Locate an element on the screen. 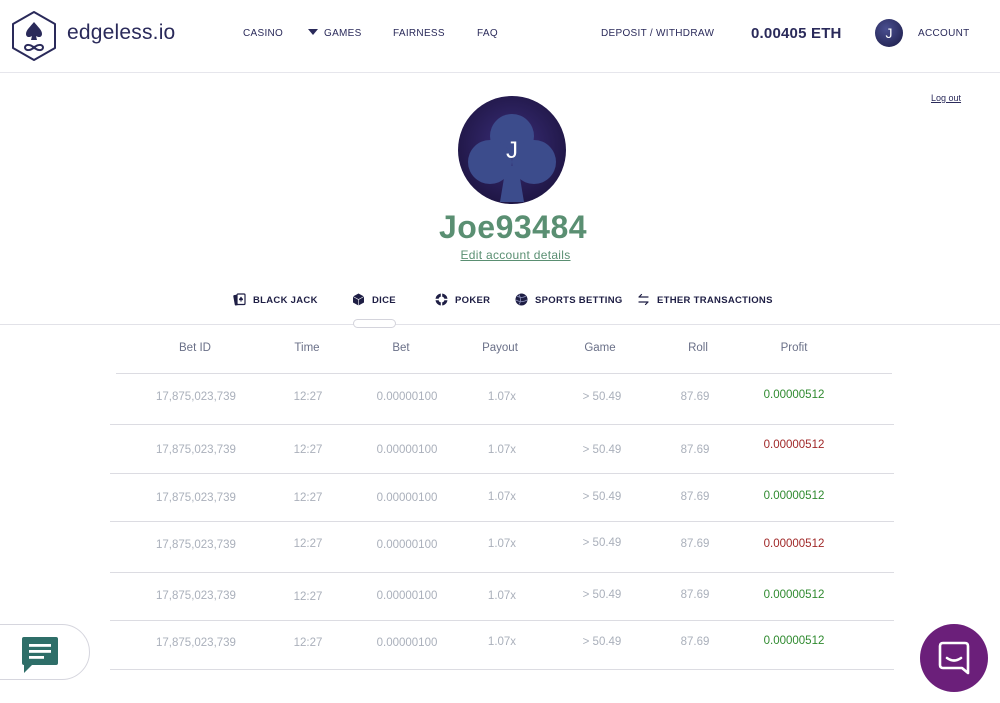  tab-dice: DICE is located at coordinates (374, 301).